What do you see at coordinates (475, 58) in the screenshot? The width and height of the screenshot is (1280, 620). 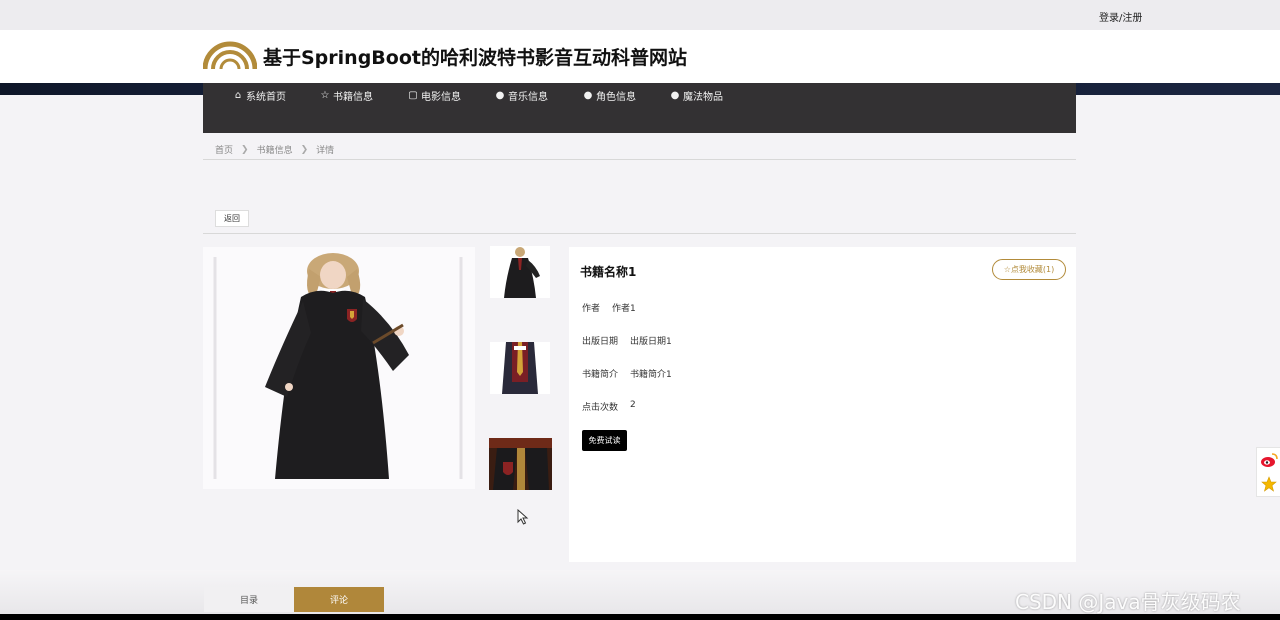 I see `site-title: 基于SpringBoot的哈利波特书影音互动科普网站` at bounding box center [475, 58].